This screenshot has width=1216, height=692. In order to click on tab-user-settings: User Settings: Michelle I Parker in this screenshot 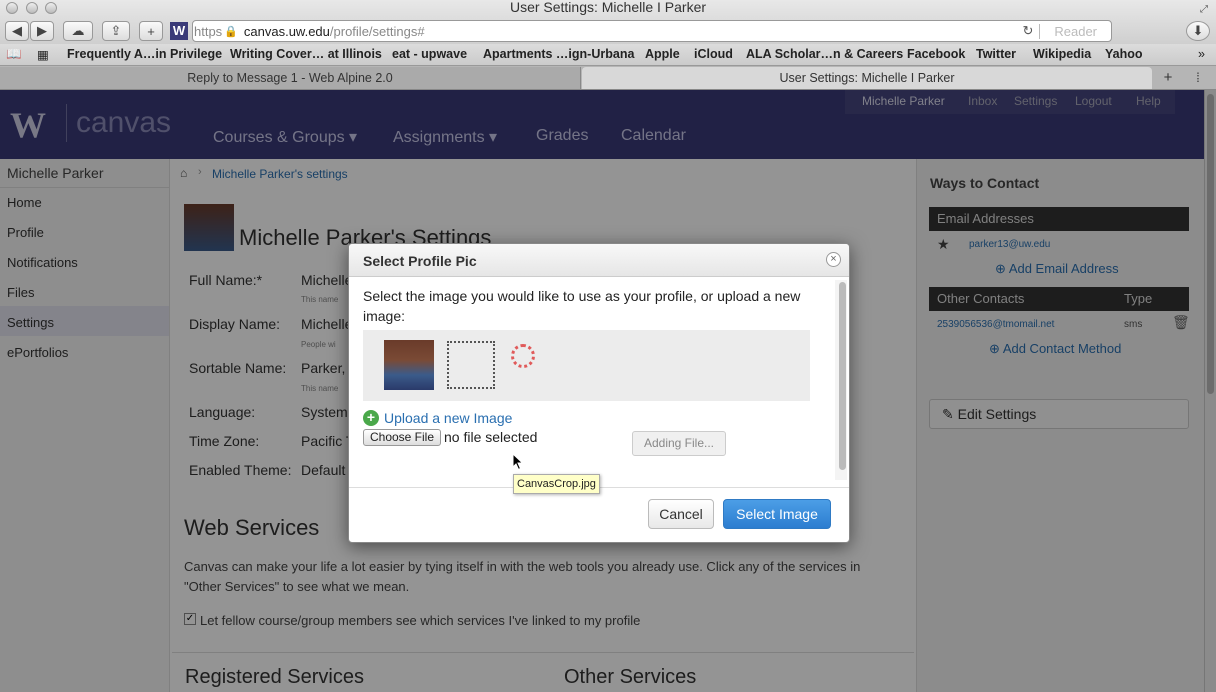, I will do `click(867, 78)`.